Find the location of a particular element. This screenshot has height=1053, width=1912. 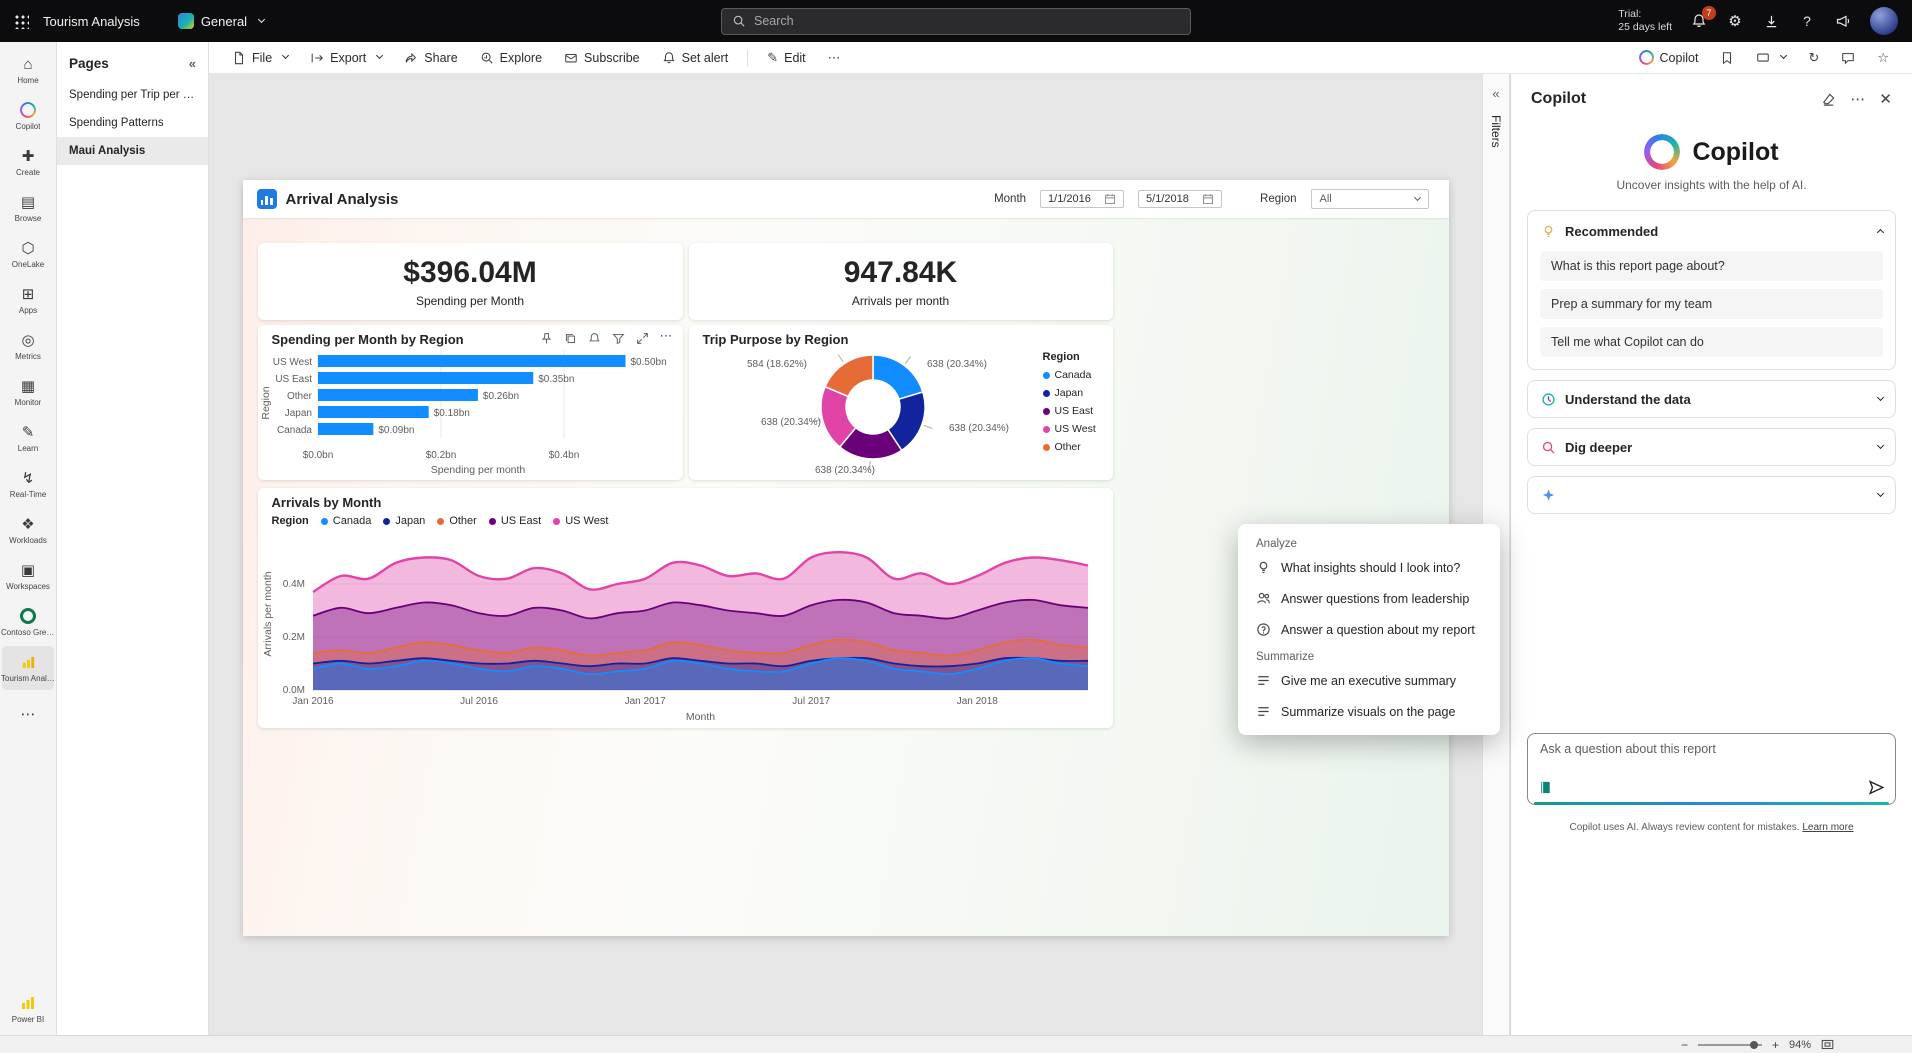

sidebar-item-metrics: ◎ Metrics is located at coordinates (28, 346).